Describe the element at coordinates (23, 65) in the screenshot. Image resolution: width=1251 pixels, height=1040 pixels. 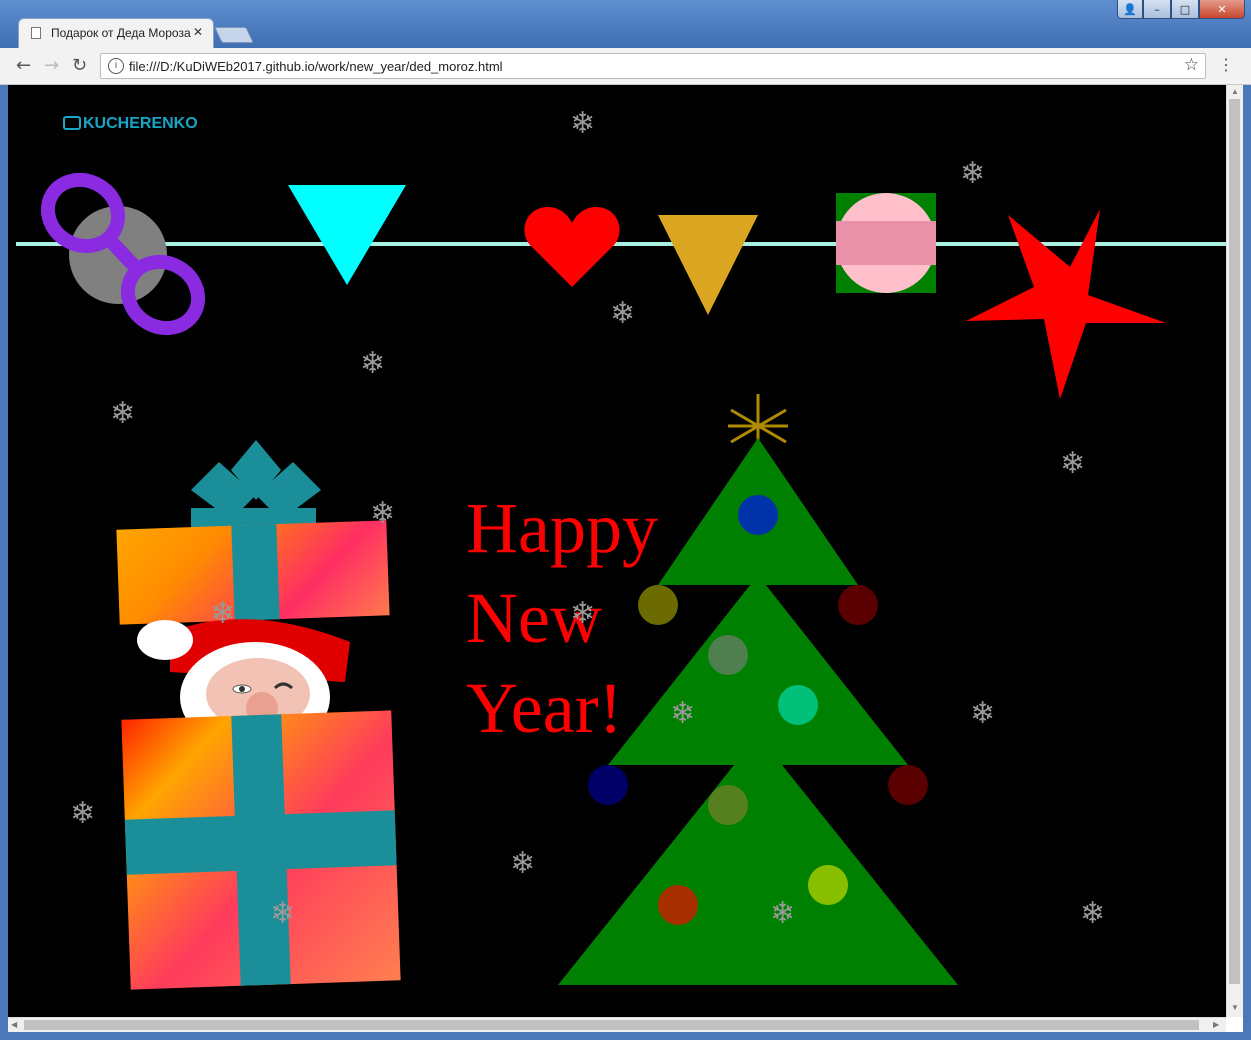
I see `back-button: ←` at that location.